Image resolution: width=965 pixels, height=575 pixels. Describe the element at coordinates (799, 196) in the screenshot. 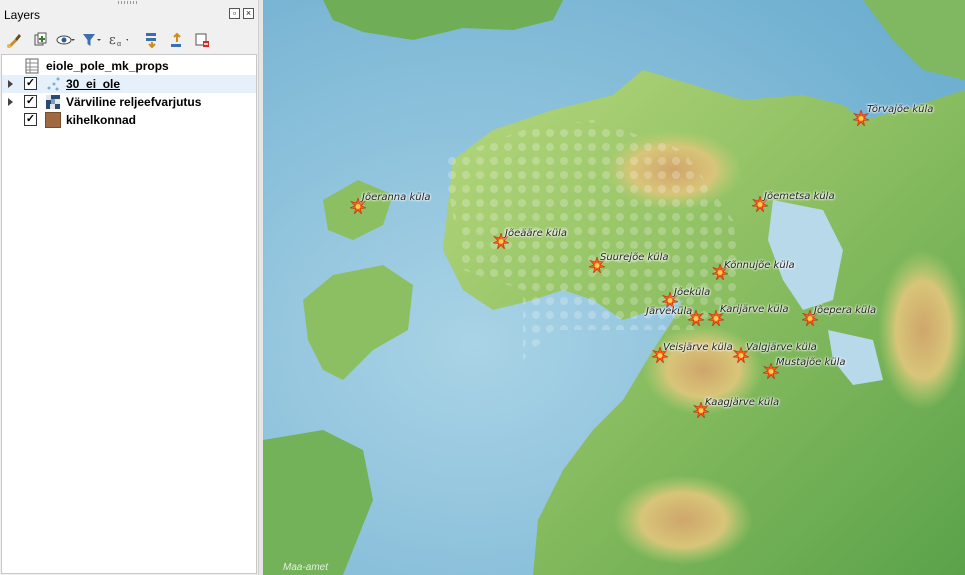

I see `place-label: Jõemetsa küla` at that location.